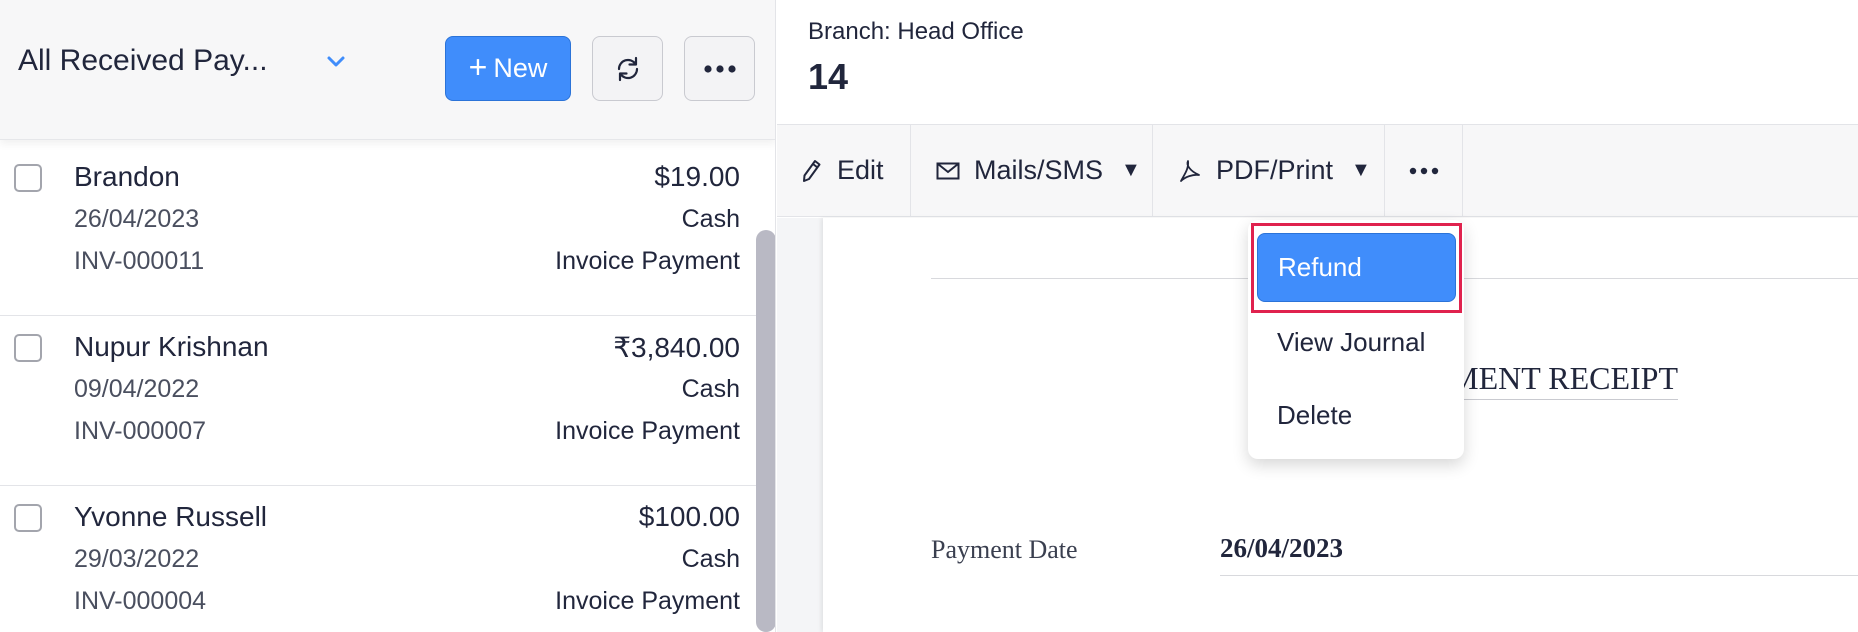  I want to click on payment-amount: ₹3,840.00, so click(676, 347).